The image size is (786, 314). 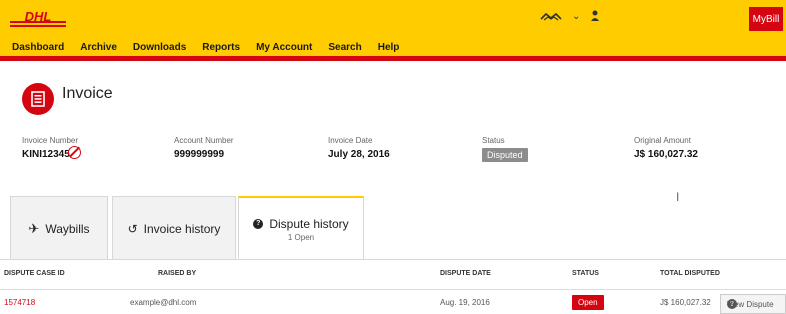 I want to click on nav-search: Search, so click(x=344, y=47).